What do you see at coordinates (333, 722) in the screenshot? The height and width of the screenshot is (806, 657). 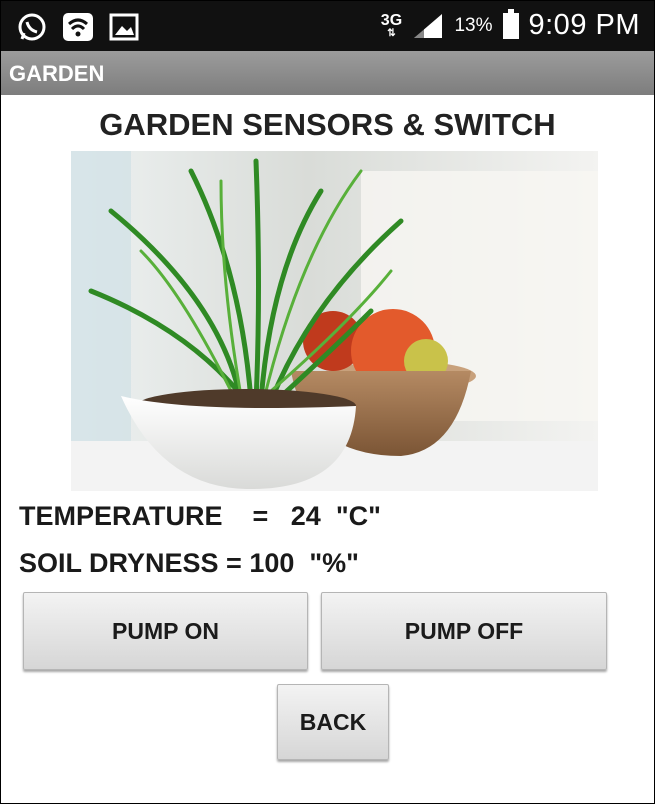 I see `back-button: BACK` at bounding box center [333, 722].